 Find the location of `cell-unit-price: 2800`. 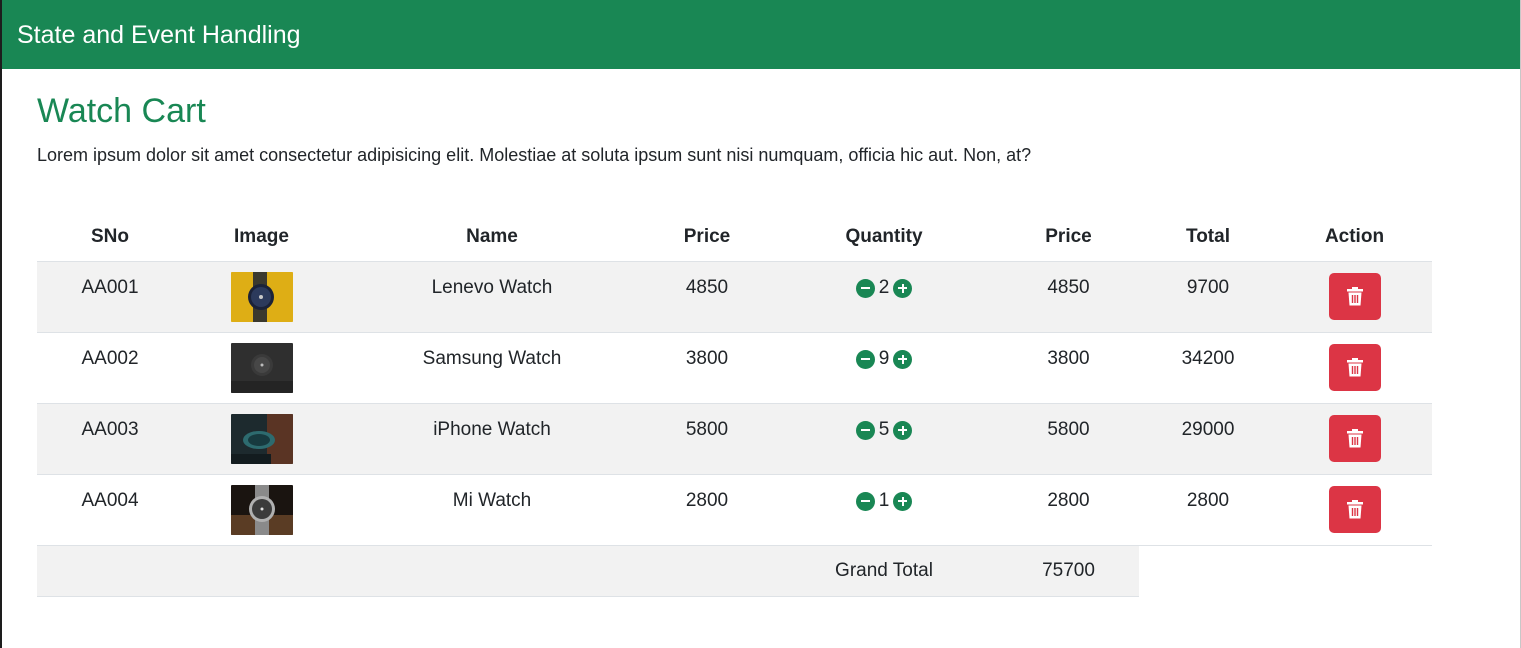

cell-unit-price: 2800 is located at coordinates (1068, 510).